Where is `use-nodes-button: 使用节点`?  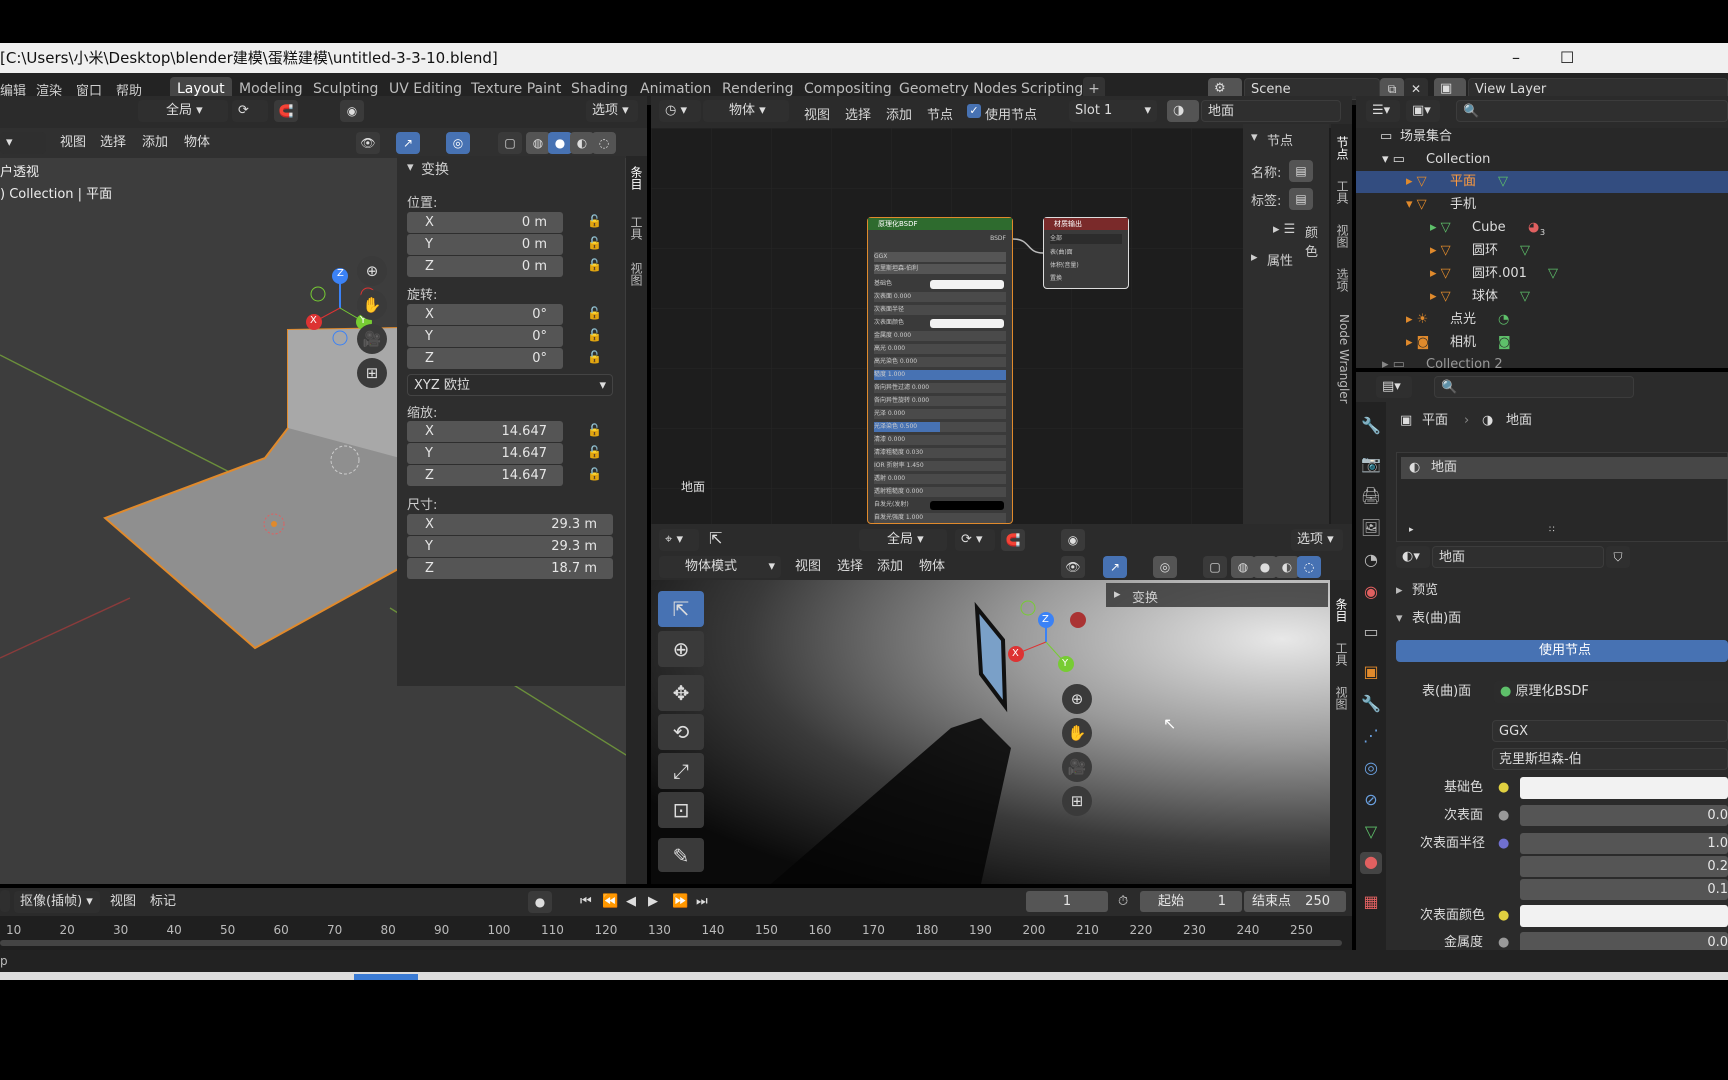 use-nodes-button: 使用节点 is located at coordinates (1562, 651).